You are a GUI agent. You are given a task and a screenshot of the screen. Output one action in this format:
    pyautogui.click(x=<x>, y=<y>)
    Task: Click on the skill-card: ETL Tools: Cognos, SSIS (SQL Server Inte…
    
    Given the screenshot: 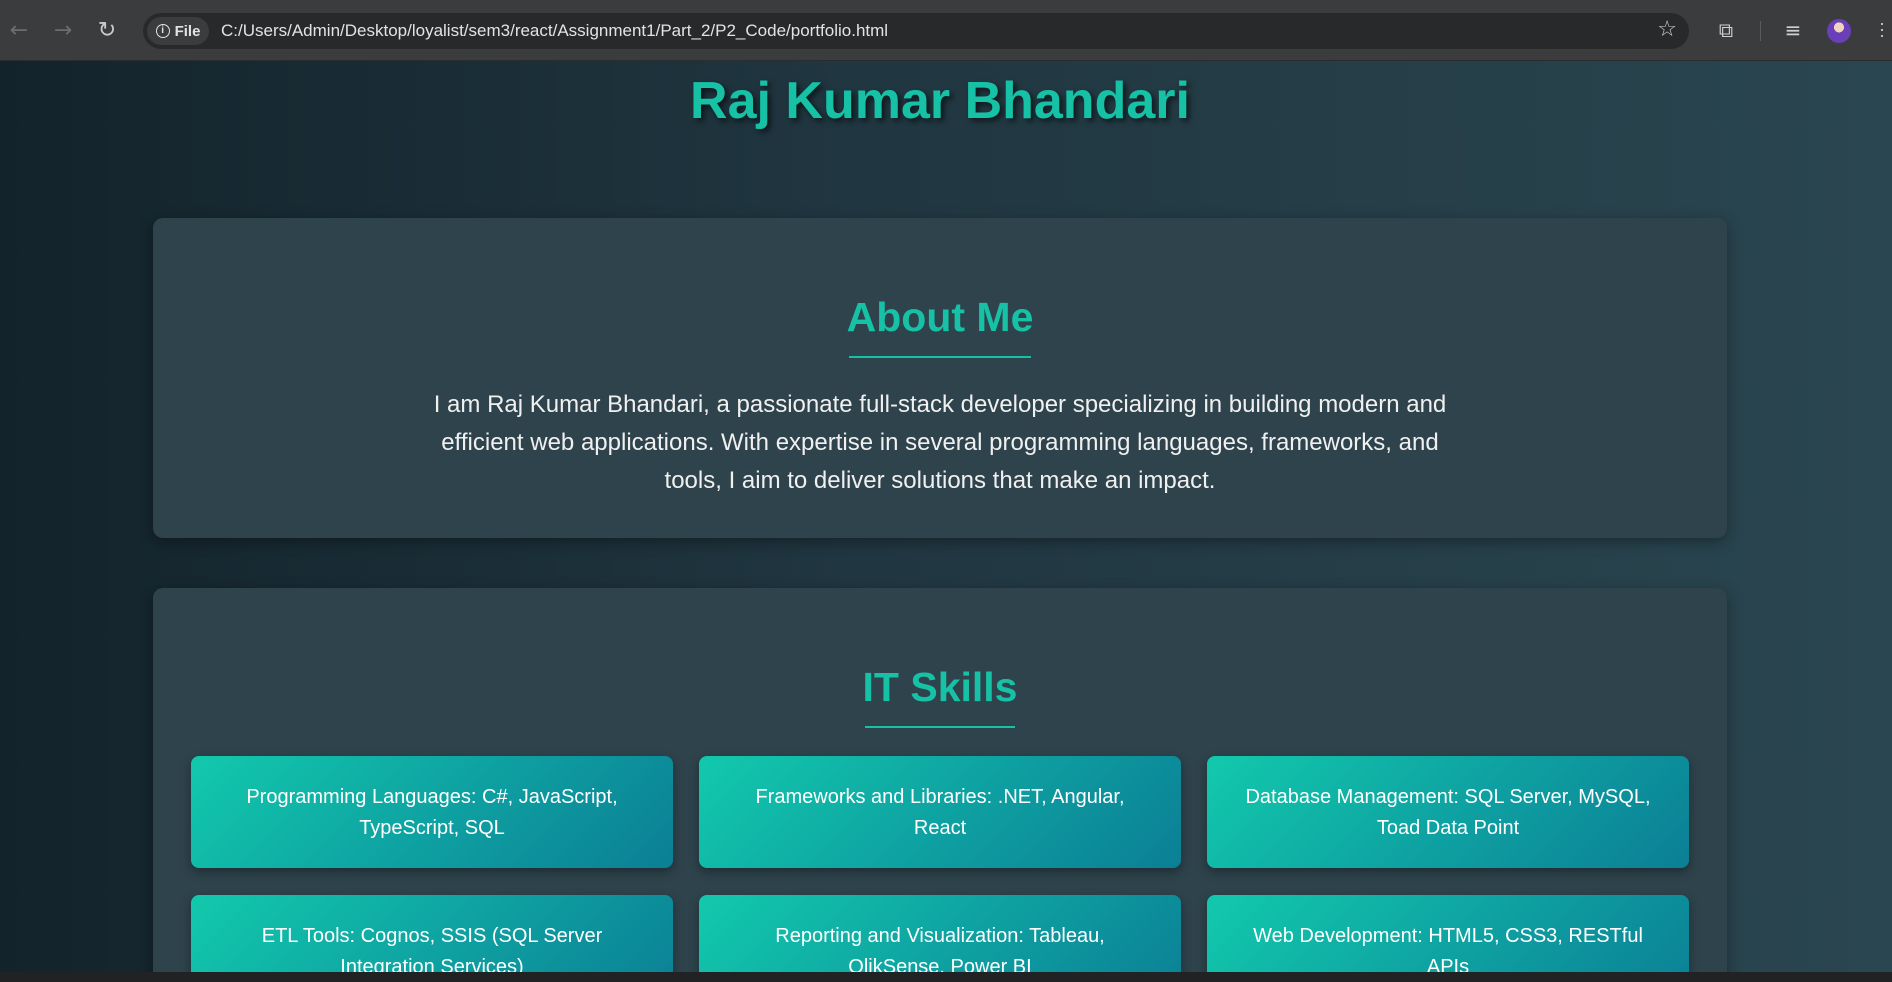 What is the action you would take?
    pyautogui.click(x=432, y=933)
    